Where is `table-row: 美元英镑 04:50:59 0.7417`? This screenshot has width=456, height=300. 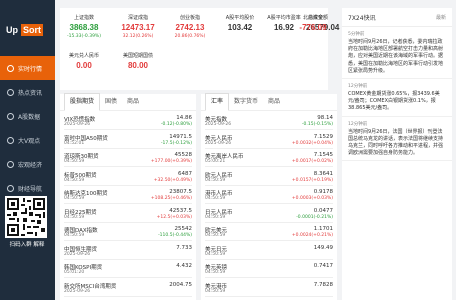 table-row: 美元英镑 04:50:59 0.7417 is located at coordinates (269, 270).